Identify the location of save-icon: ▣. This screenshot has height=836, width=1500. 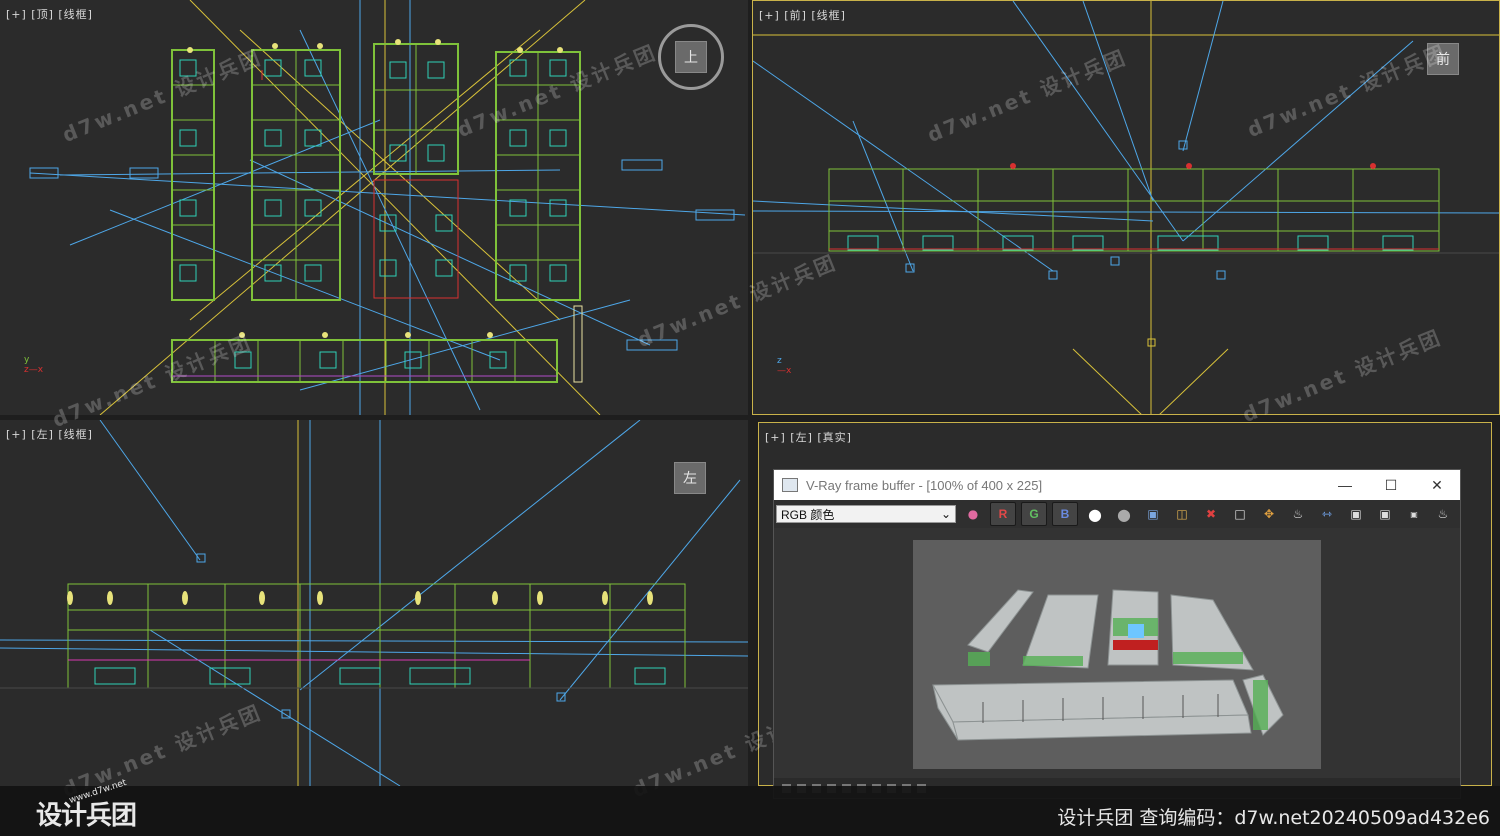
(1153, 514).